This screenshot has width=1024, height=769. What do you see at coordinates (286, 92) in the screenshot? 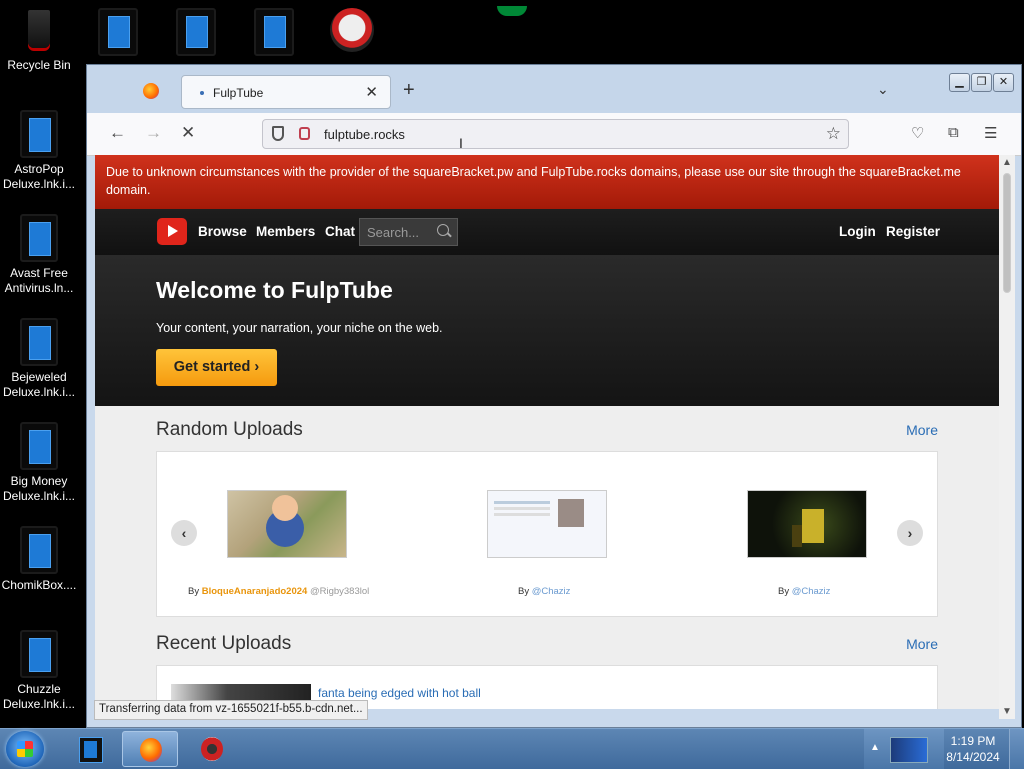
I see `tab-fulptube: FulpTube ✕` at bounding box center [286, 92].